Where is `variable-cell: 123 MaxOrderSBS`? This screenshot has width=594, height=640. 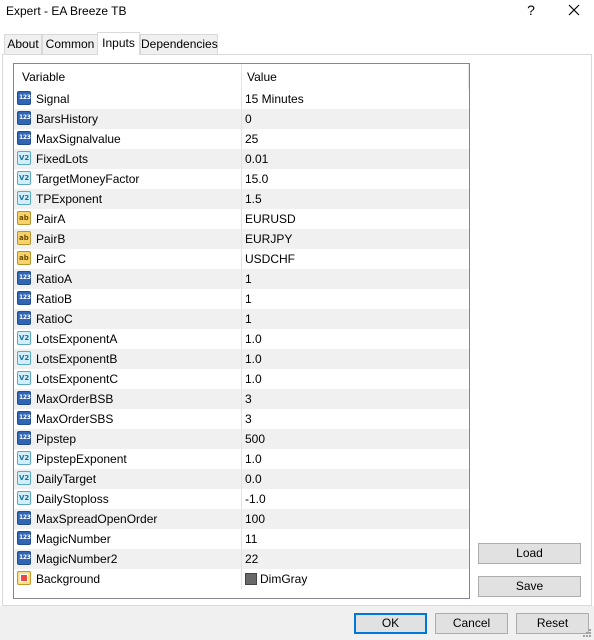
variable-cell: 123 MaxOrderSBS is located at coordinates (127, 419).